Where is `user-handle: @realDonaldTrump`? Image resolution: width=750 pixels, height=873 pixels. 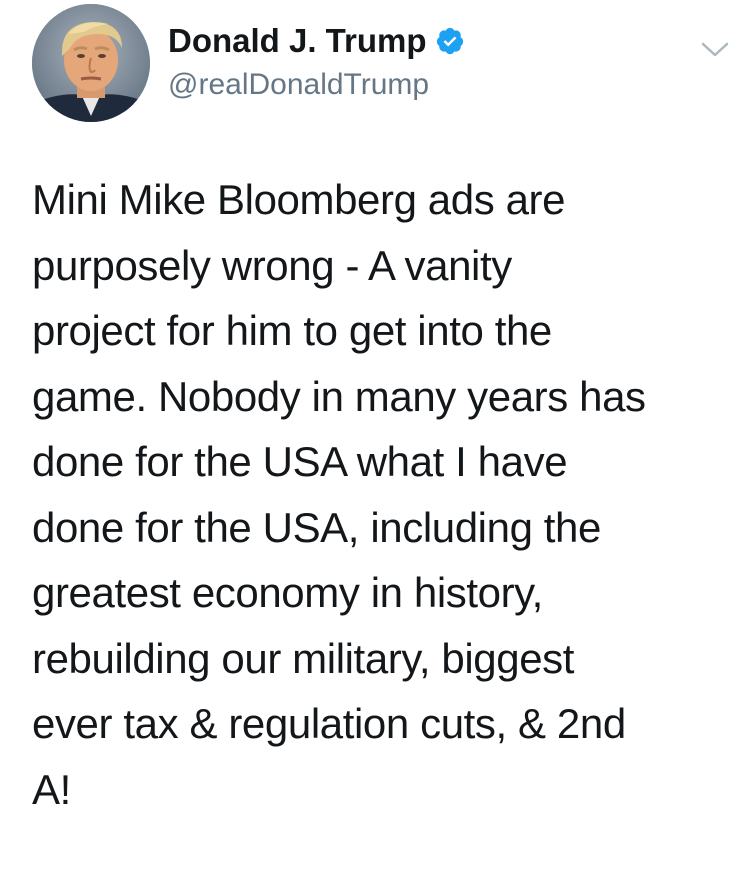 user-handle: @realDonaldTrump is located at coordinates (398, 85).